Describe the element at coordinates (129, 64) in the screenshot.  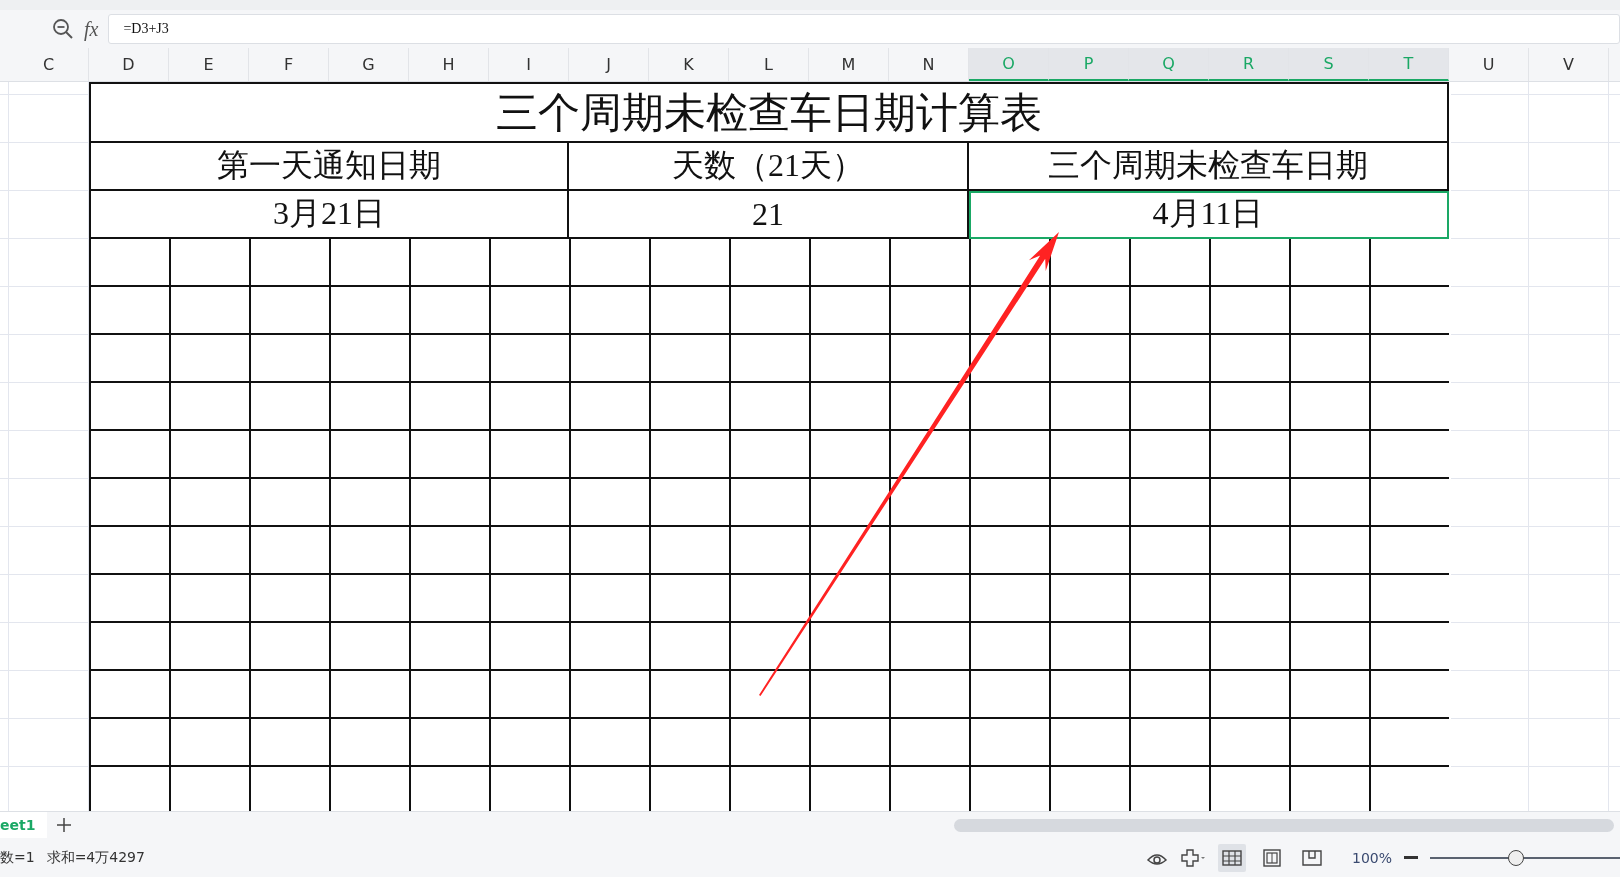
I see `column-header: D` at that location.